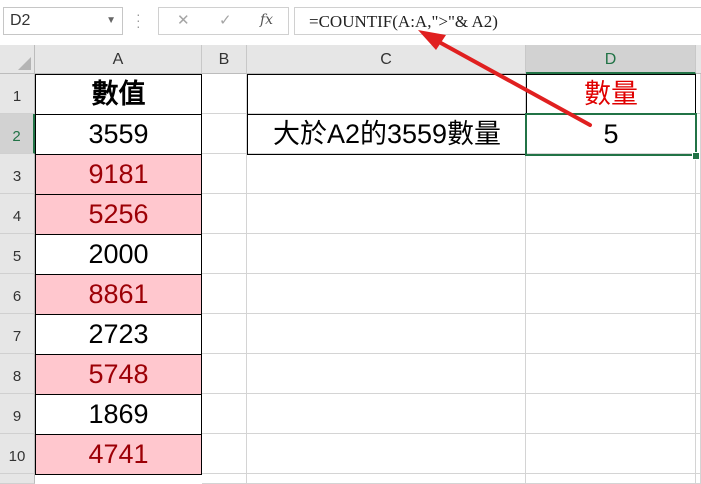 The width and height of the screenshot is (701, 484). What do you see at coordinates (611, 134) in the screenshot?
I see `cell-d2: 5` at bounding box center [611, 134].